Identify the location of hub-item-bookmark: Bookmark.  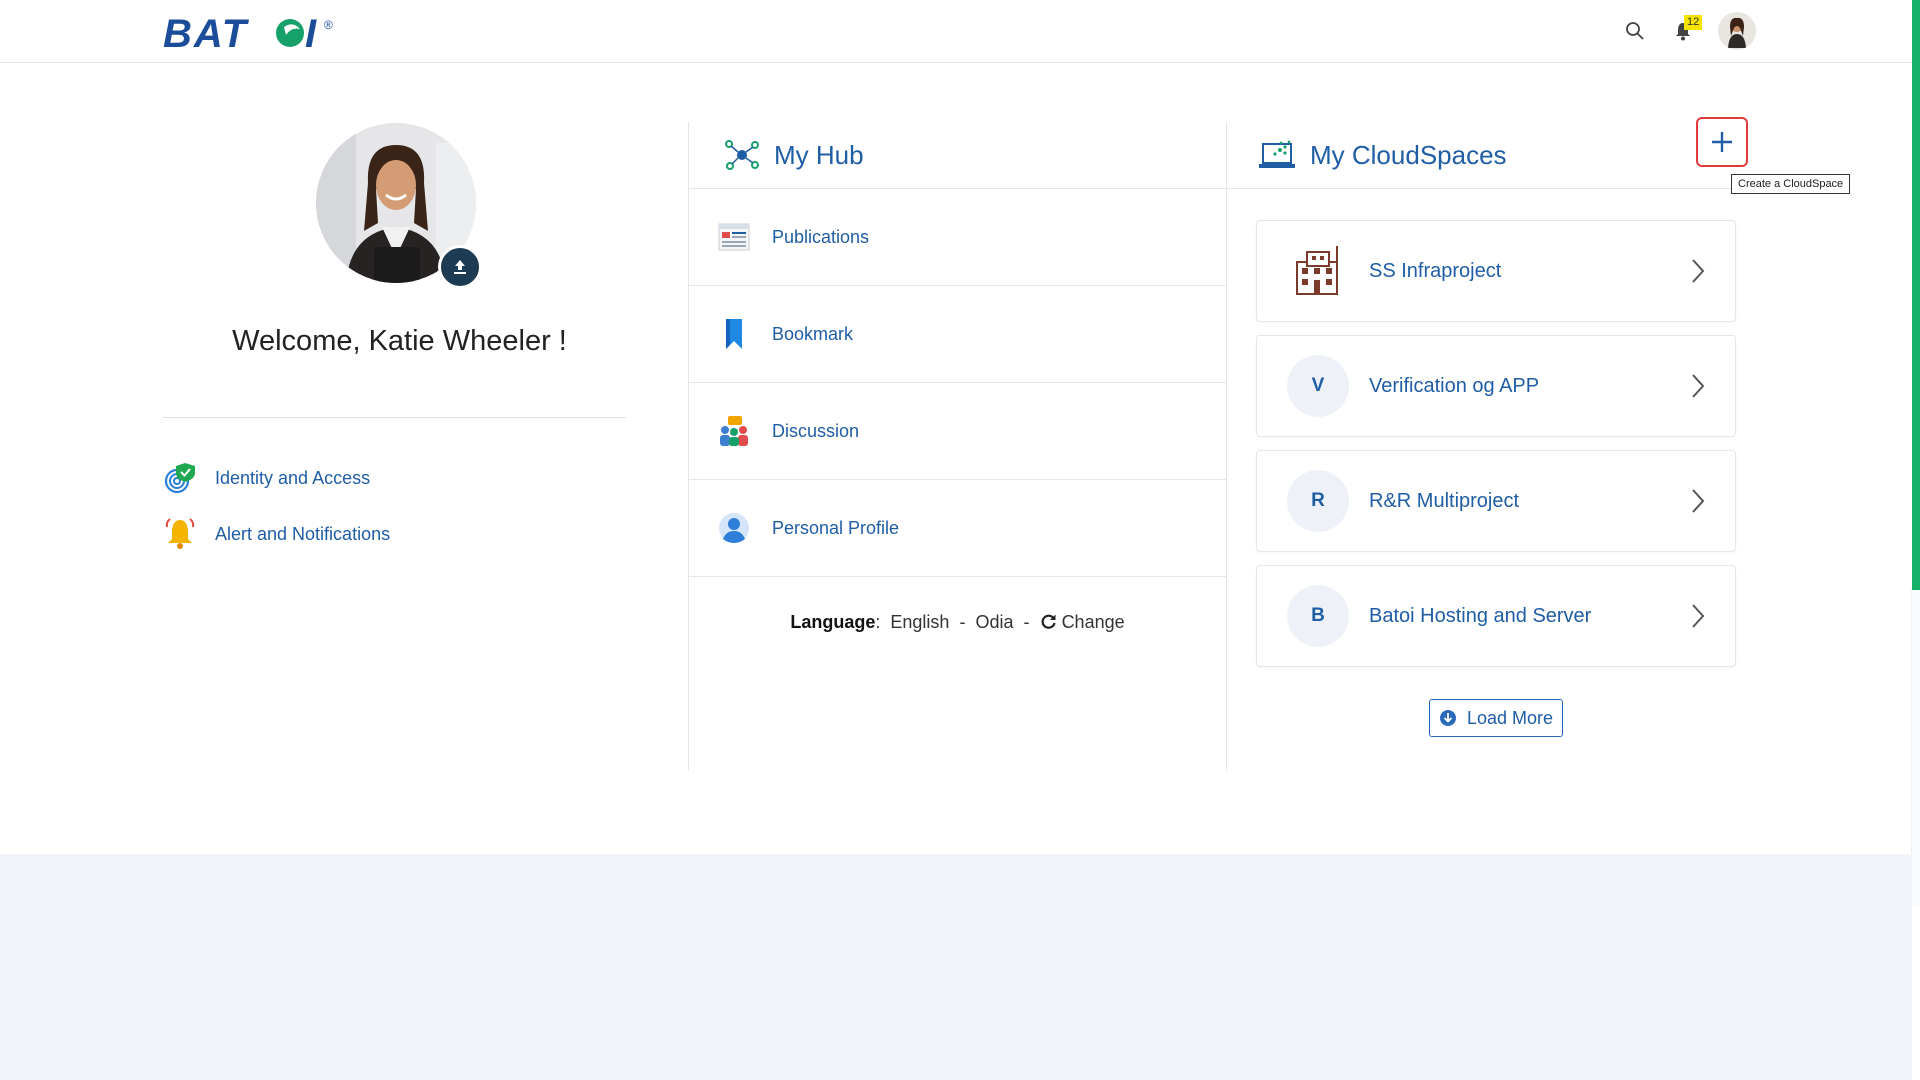
(957, 334).